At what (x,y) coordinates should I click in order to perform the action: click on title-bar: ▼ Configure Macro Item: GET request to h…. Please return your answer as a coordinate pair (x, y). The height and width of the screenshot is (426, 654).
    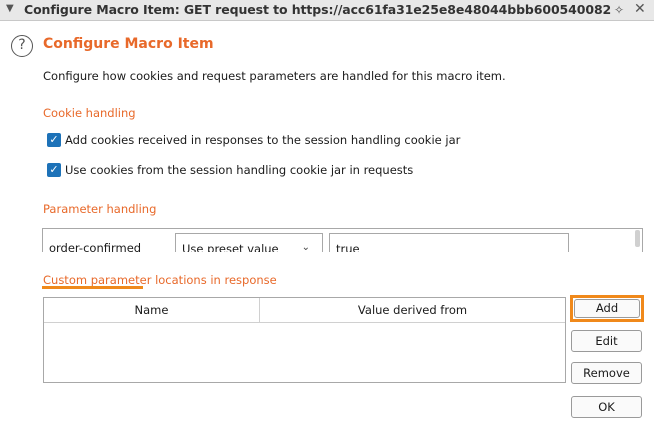
    Looking at the image, I should click on (327, 10).